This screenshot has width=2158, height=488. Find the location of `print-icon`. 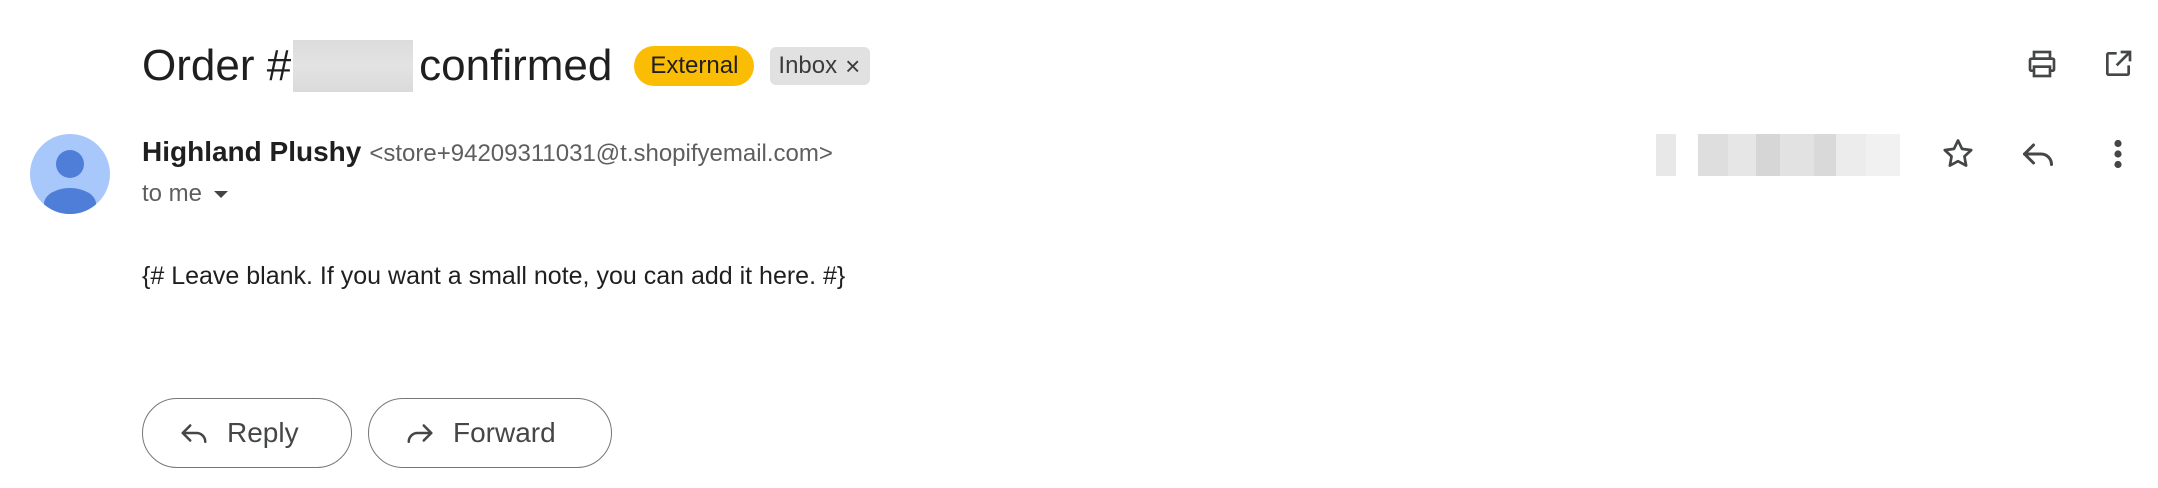

print-icon is located at coordinates (2042, 64).